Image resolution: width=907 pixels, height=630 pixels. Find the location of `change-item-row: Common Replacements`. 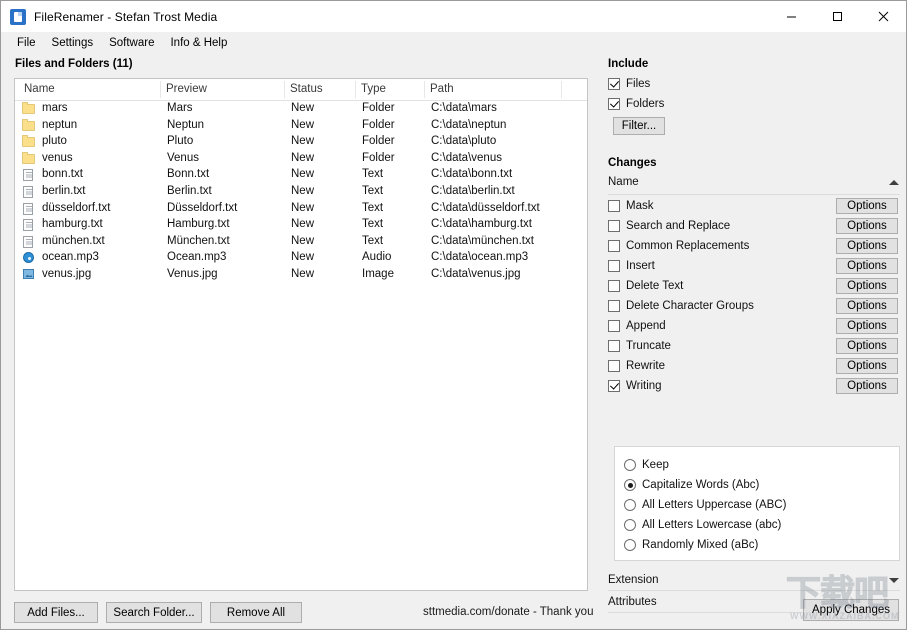

change-item-row: Common Replacements is located at coordinates (678, 246).